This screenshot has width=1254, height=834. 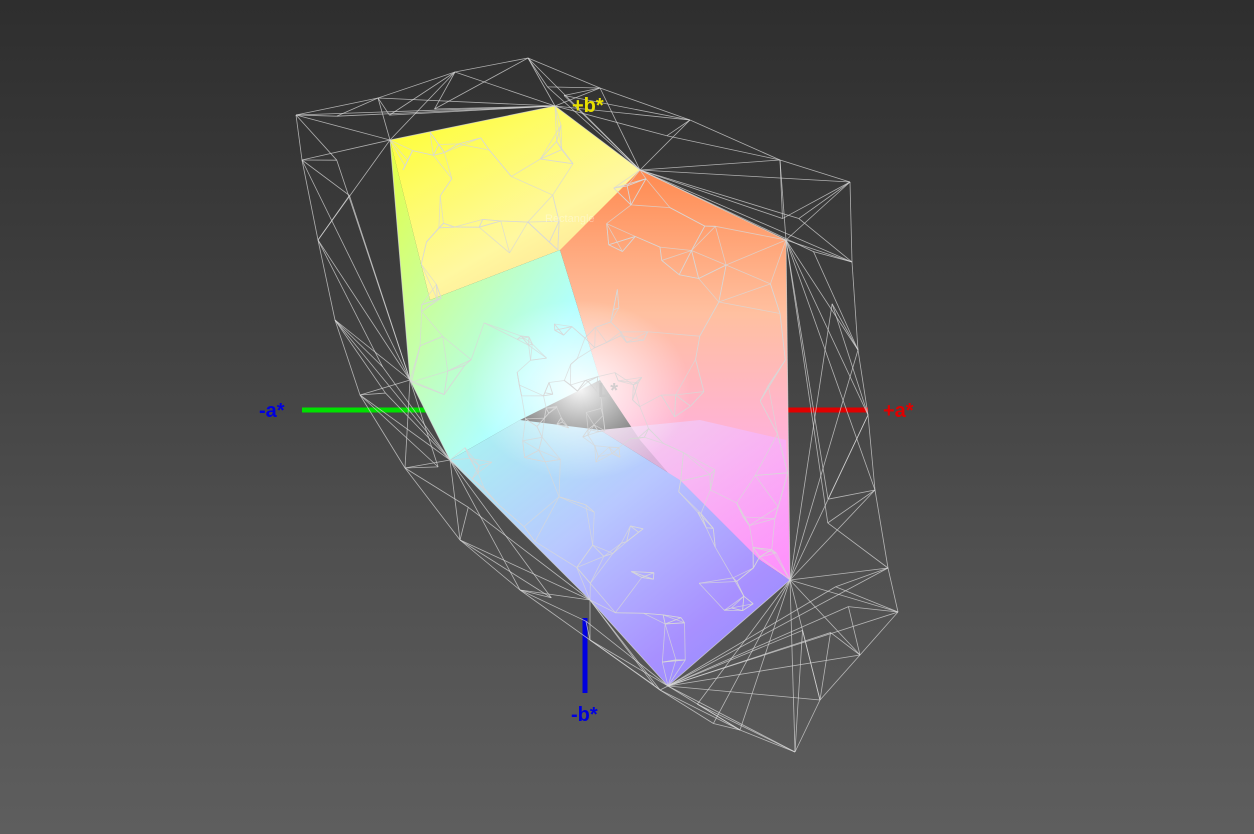 What do you see at coordinates (272, 411) in the screenshot?
I see `neg-a-axis-label: -a*` at bounding box center [272, 411].